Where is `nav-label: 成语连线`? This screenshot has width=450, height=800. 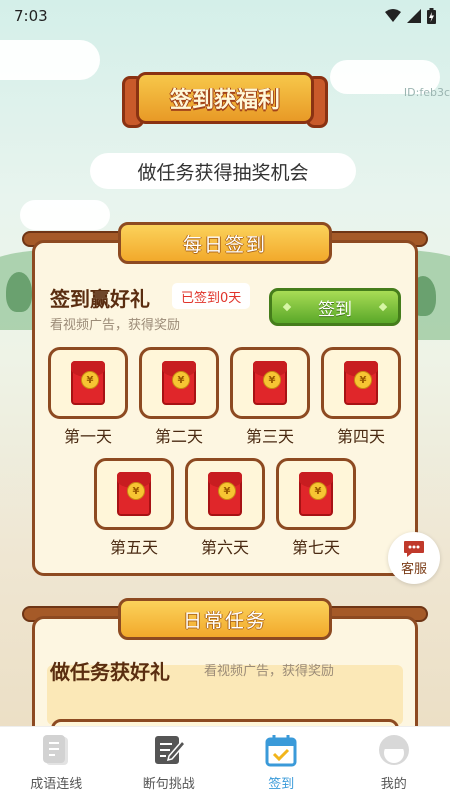 nav-label: 成语连线 is located at coordinates (56, 784).